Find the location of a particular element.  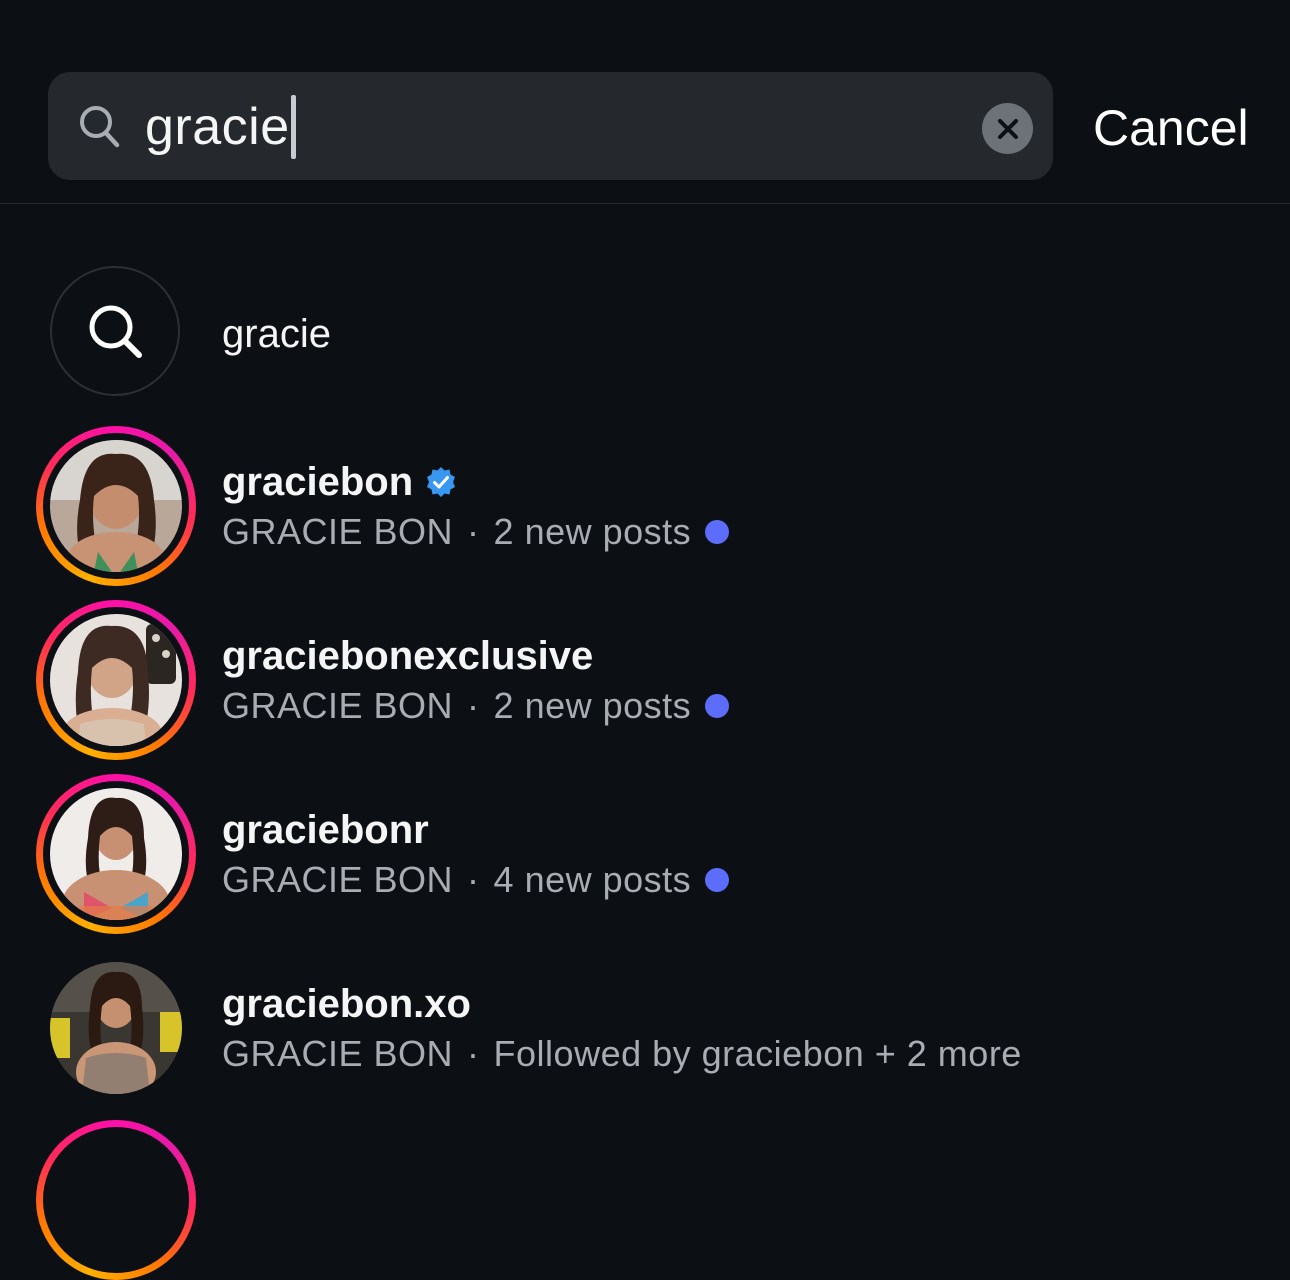

query-search-circle is located at coordinates (115, 331).